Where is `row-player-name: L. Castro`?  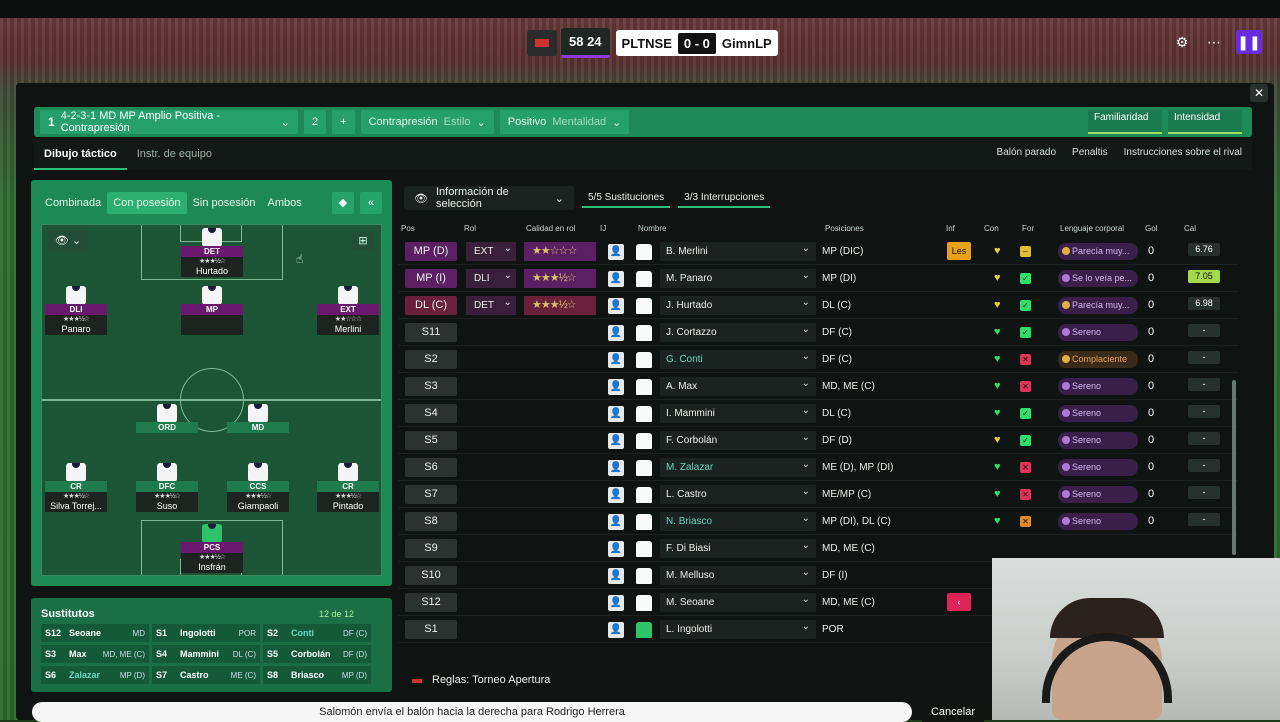
row-player-name: L. Castro is located at coordinates (738, 493).